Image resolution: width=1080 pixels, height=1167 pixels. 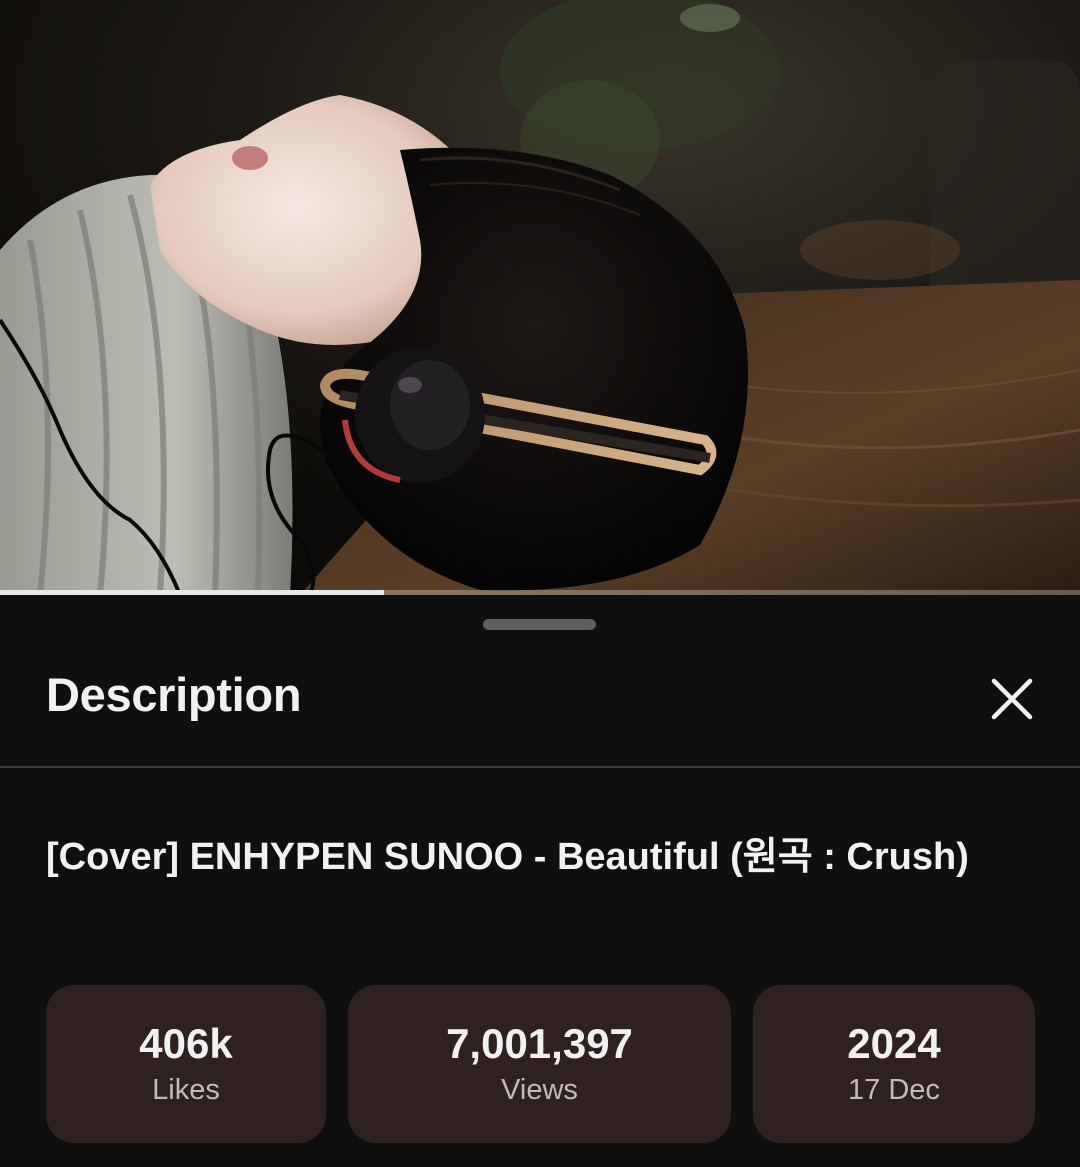 What do you see at coordinates (192, 592) in the screenshot?
I see `video-progress-fill` at bounding box center [192, 592].